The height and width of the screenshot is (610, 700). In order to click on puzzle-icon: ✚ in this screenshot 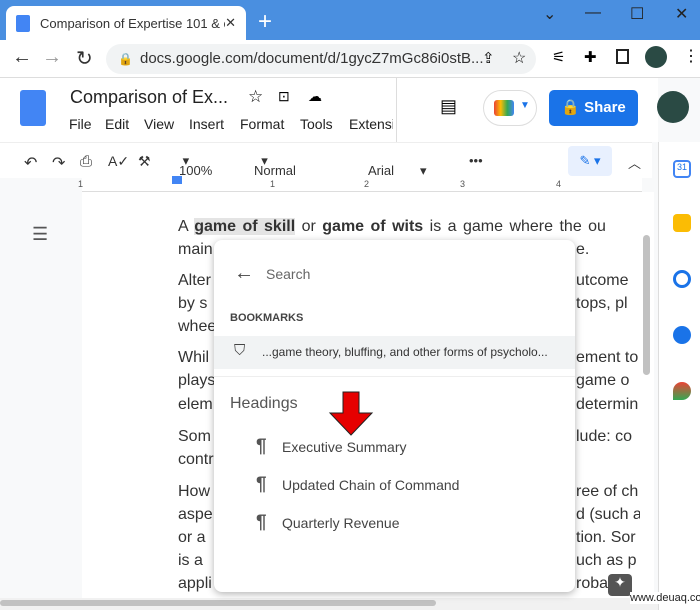, I will do `click(590, 57)`.